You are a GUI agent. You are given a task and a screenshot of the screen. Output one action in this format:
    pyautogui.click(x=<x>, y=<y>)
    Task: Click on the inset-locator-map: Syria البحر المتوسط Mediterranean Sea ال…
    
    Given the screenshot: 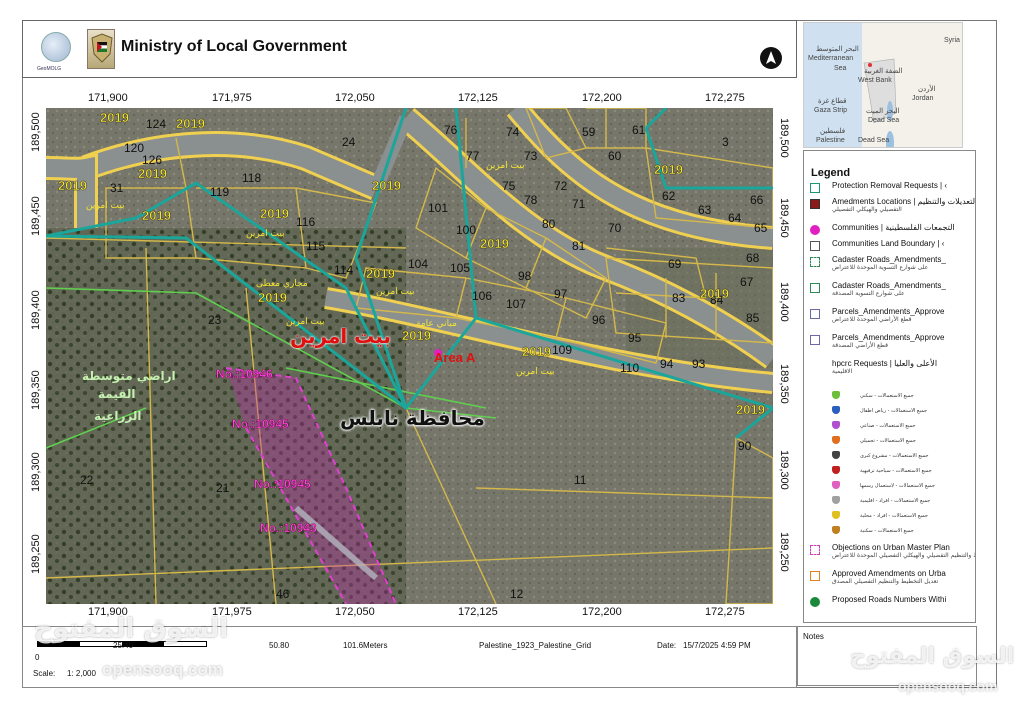 What is the action you would take?
    pyautogui.click(x=883, y=85)
    